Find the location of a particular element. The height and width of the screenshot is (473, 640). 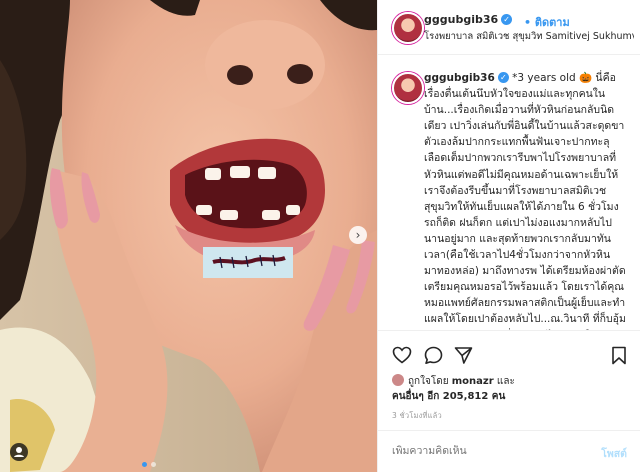

liked-by-prefix: ถูกใจโดย is located at coordinates (428, 381).